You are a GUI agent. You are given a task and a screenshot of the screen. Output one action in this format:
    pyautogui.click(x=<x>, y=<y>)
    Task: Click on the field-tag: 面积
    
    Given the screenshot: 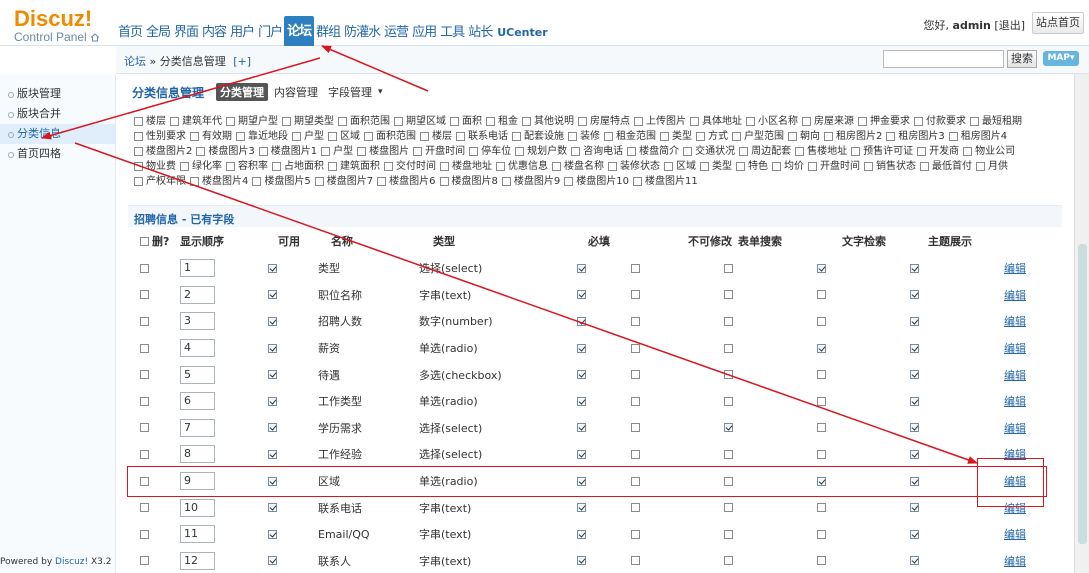 What is the action you would take?
    pyautogui.click(x=466, y=121)
    